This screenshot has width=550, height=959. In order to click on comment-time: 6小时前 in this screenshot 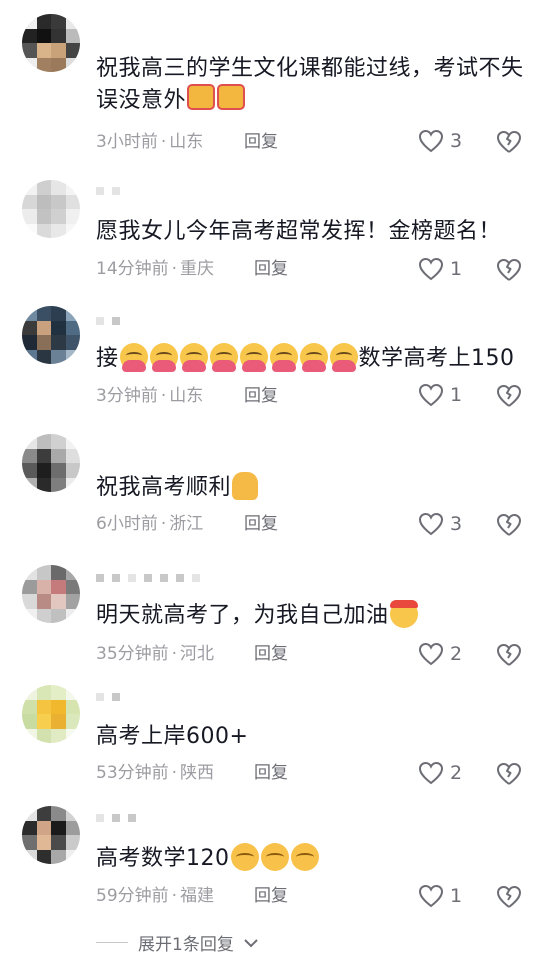, I will do `click(127, 524)`.